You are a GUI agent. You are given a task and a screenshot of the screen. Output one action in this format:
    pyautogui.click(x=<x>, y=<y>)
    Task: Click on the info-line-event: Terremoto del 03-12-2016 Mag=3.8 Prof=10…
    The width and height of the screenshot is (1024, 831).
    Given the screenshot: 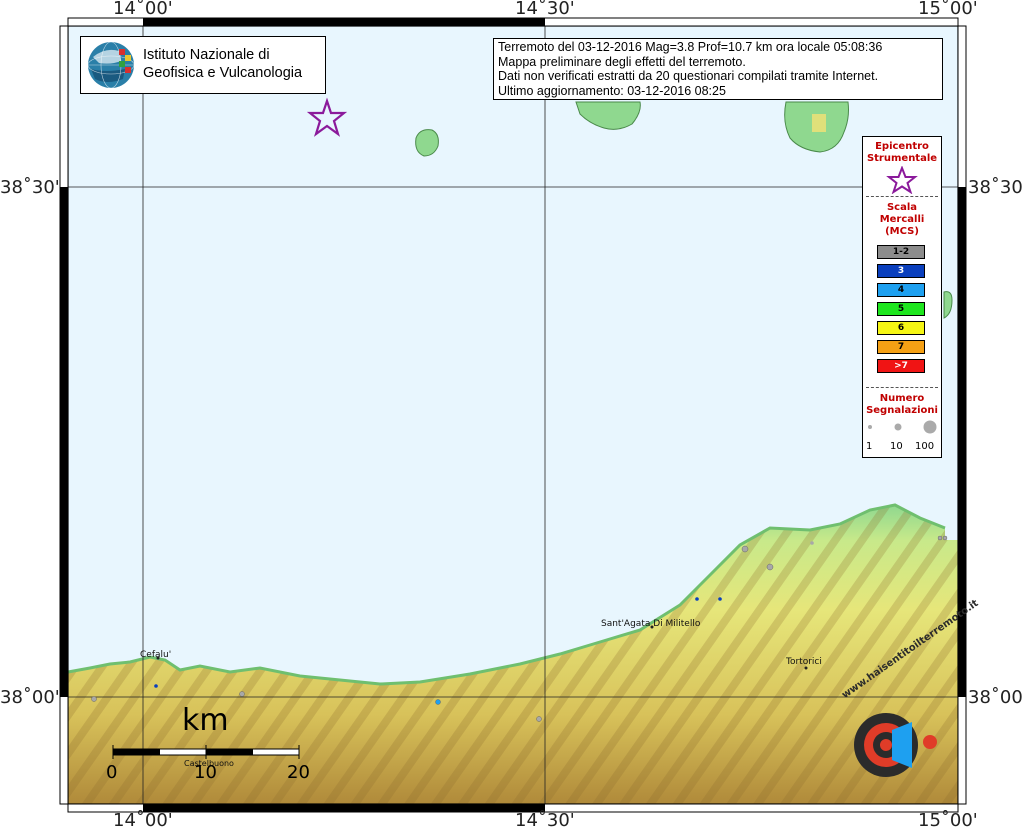 What is the action you would take?
    pyautogui.click(x=690, y=47)
    